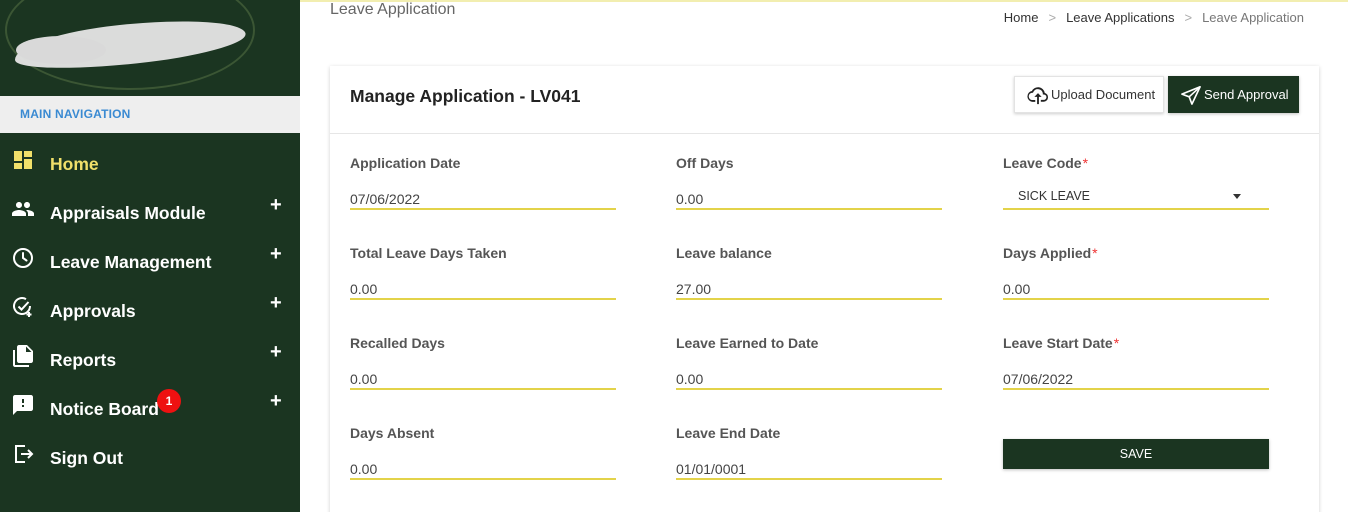  What do you see at coordinates (23, 454) in the screenshot?
I see `exit-icon` at bounding box center [23, 454].